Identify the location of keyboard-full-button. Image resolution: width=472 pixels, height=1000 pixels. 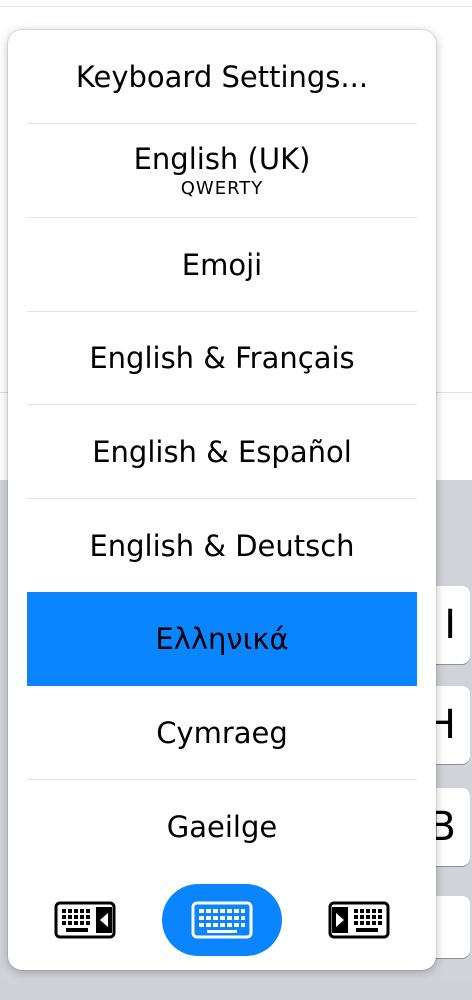
(222, 920).